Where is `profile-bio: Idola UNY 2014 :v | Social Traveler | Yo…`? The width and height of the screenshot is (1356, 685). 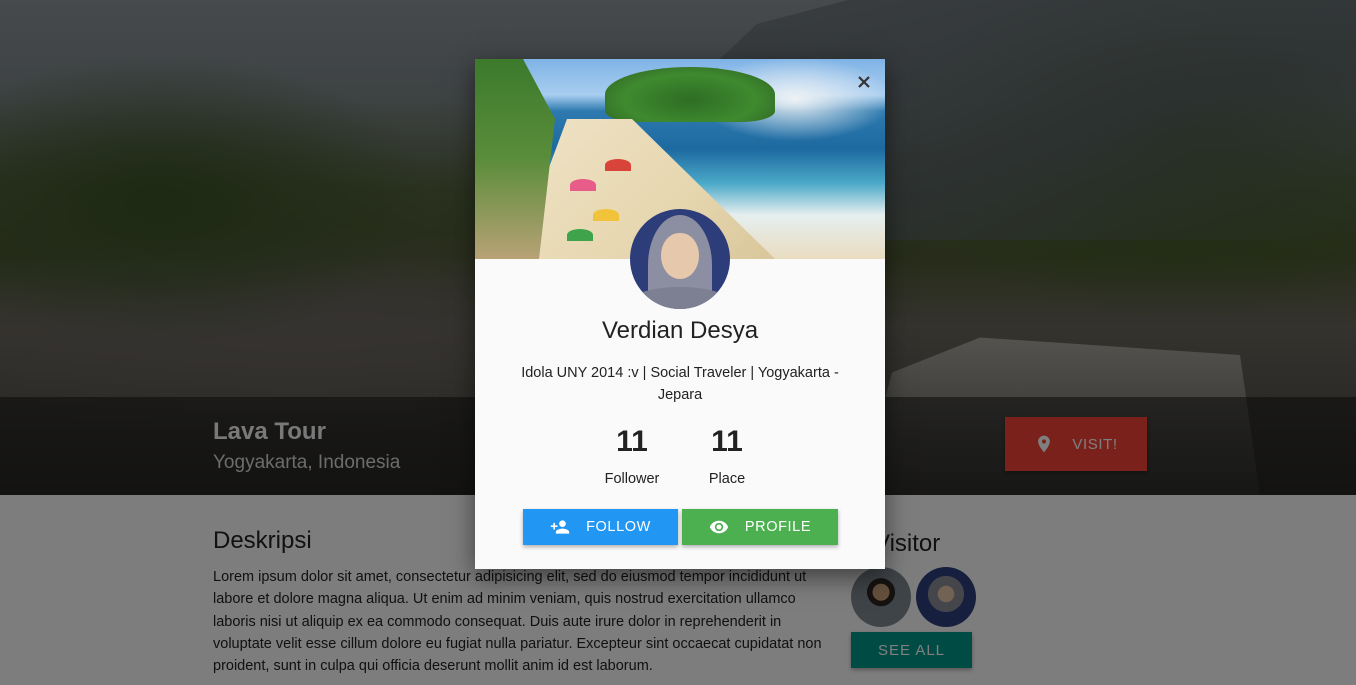
profile-bio: Idola UNY 2014 :v | Social Traveler | Yo… is located at coordinates (680, 384).